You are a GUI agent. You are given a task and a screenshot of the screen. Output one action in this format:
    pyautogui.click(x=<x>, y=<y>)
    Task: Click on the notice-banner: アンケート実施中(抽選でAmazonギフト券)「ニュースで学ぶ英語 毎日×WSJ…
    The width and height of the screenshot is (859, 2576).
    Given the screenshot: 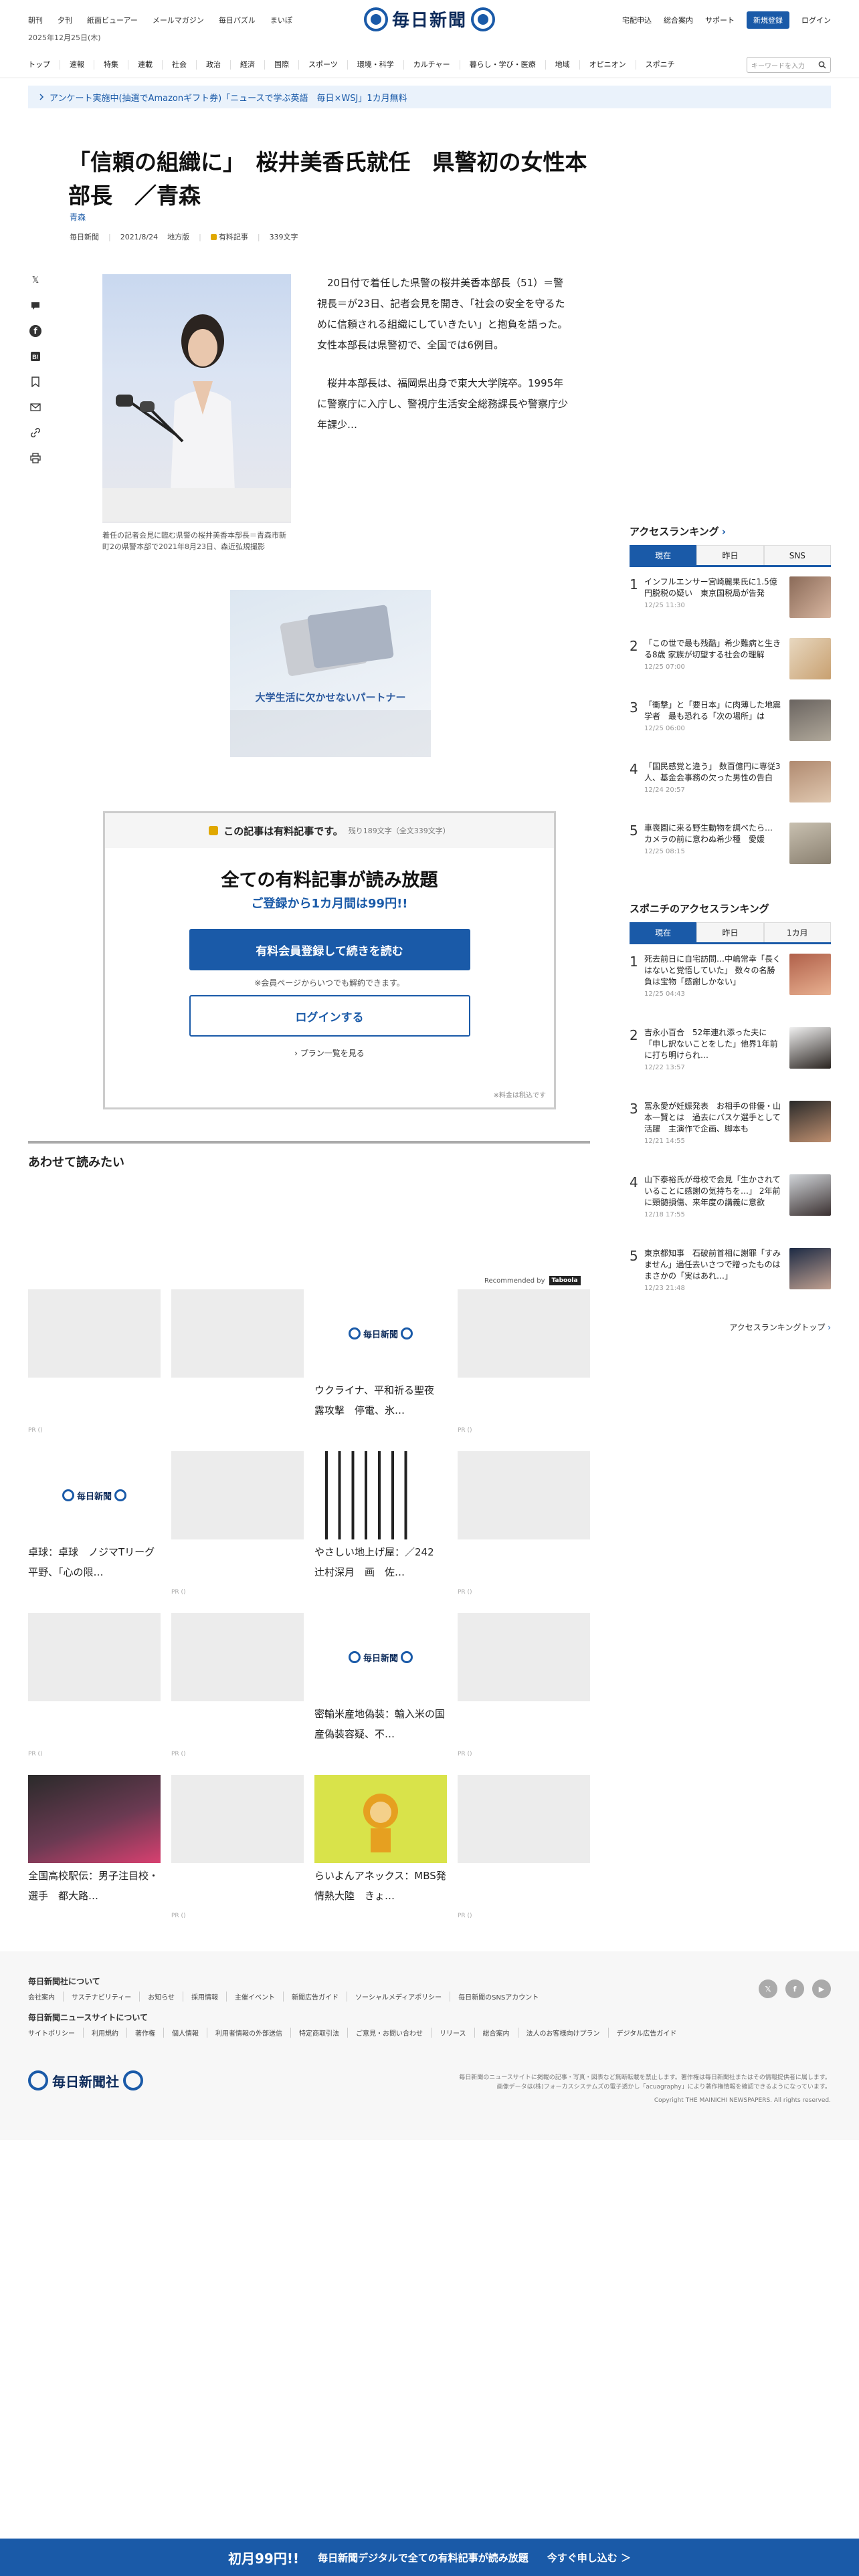 What is the action you would take?
    pyautogui.click(x=429, y=97)
    